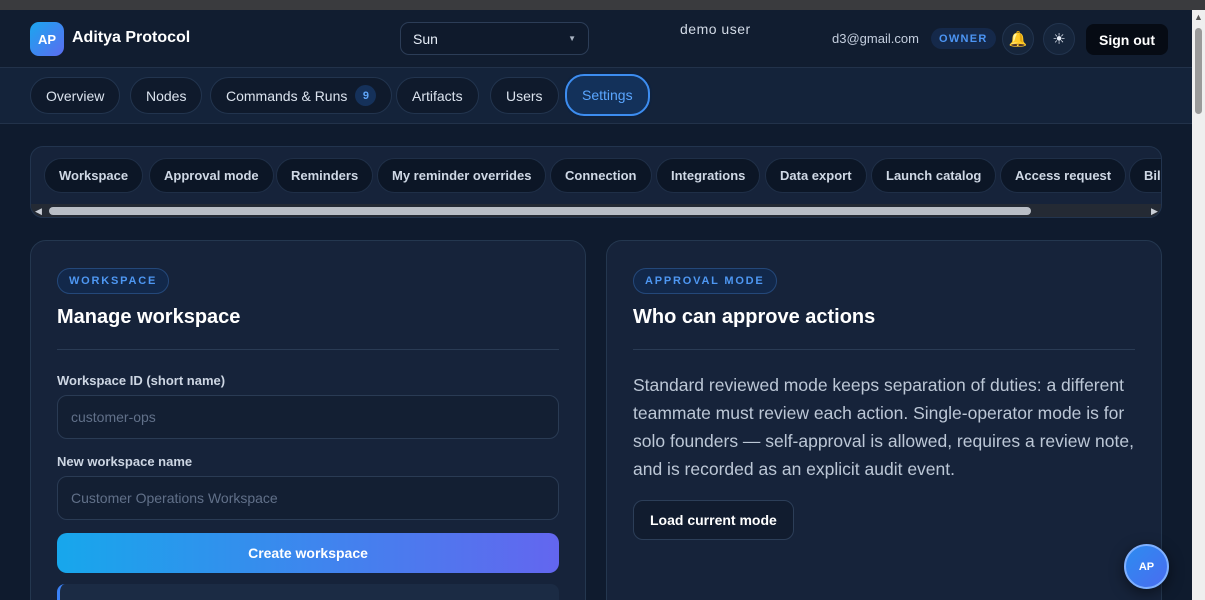 This screenshot has width=1205, height=600. I want to click on scroll-right-icon: ▶, so click(1154, 211).